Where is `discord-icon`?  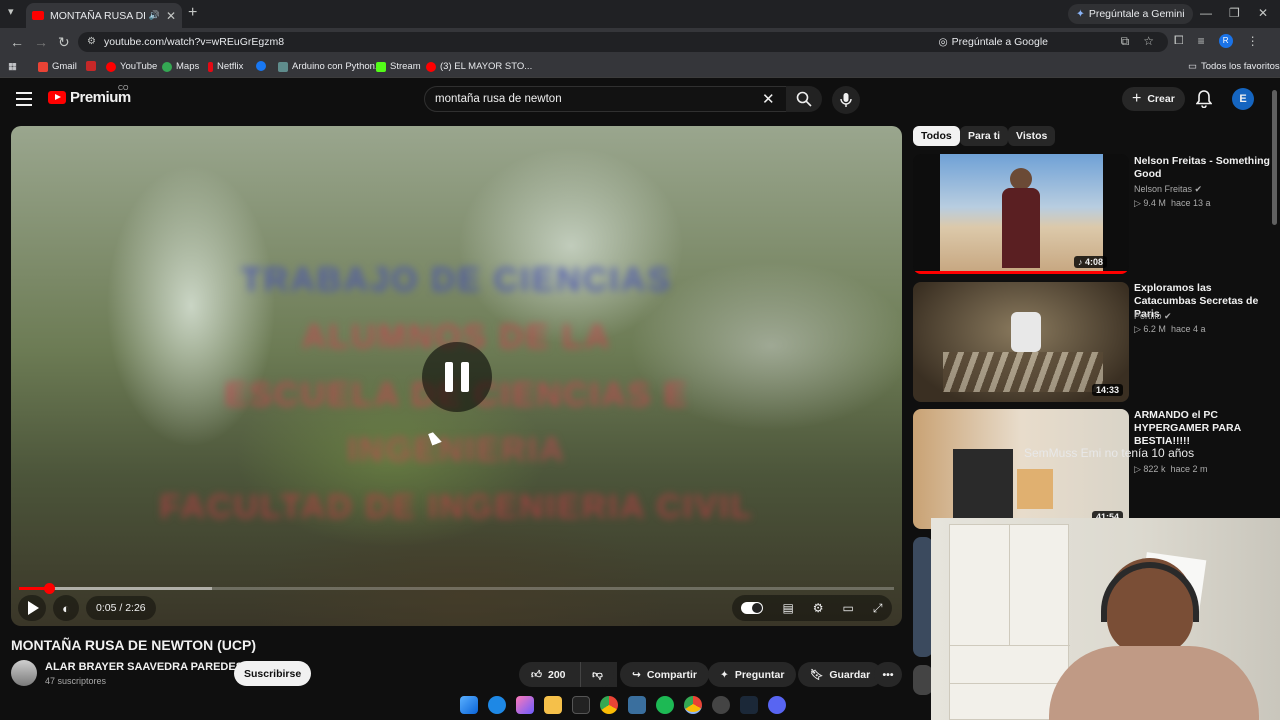 discord-icon is located at coordinates (777, 705).